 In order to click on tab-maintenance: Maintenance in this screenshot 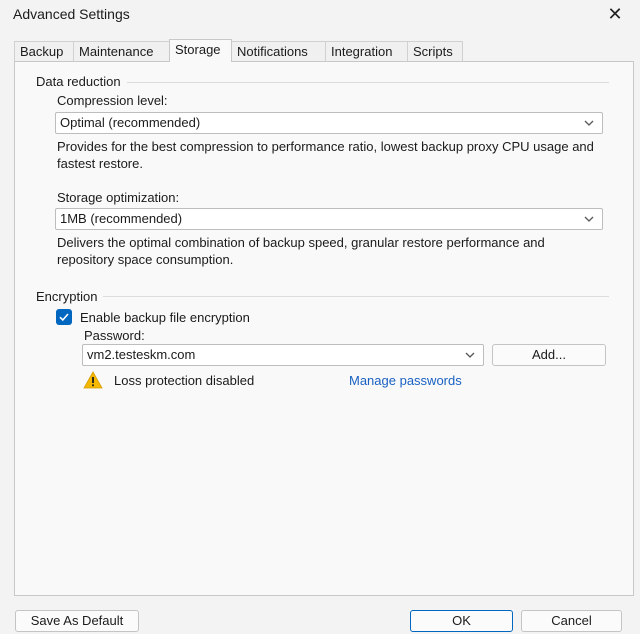, I will do `click(121, 51)`.